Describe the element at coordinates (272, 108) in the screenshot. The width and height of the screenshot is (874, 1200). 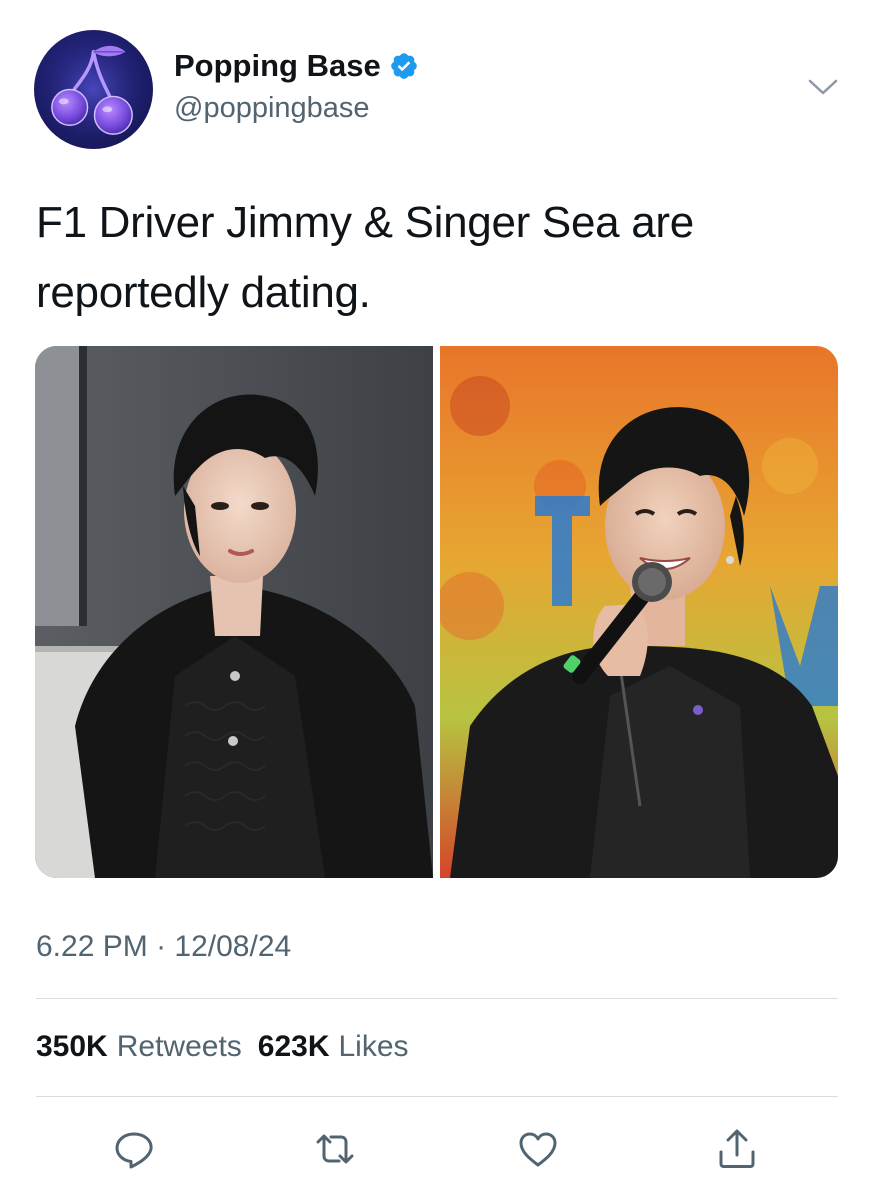
I see `account-handle: @poppingbase` at that location.